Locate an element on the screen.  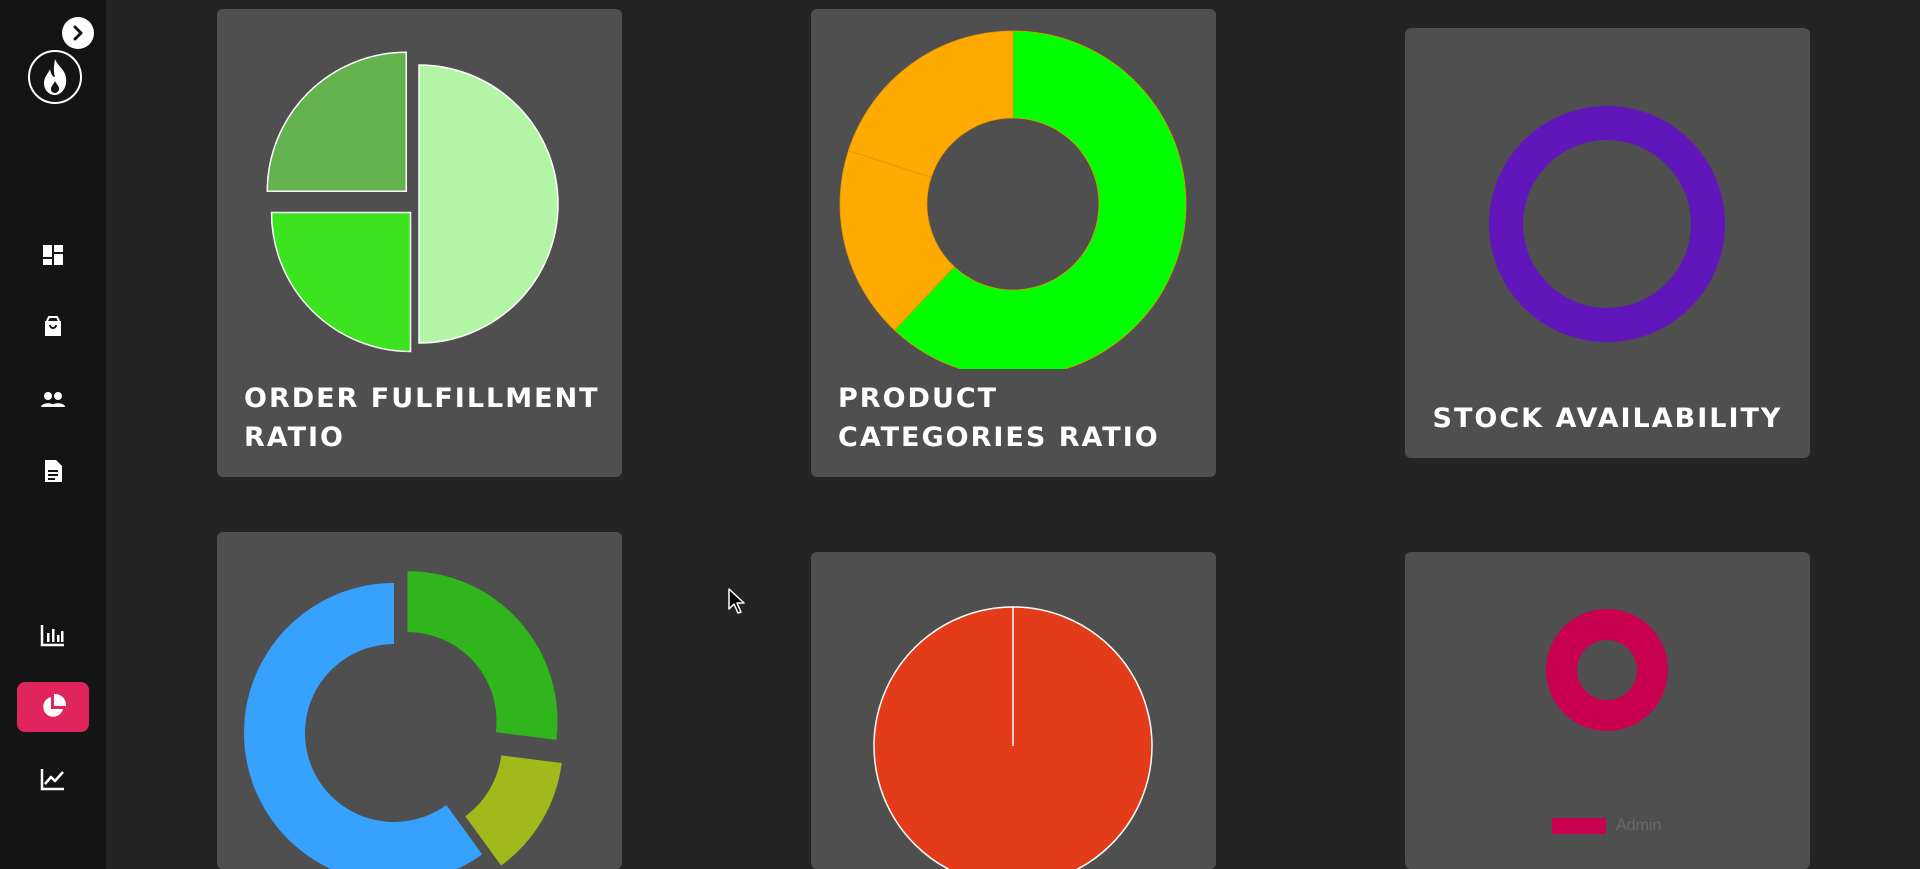
nav-line-charts is located at coordinates (53, 779).